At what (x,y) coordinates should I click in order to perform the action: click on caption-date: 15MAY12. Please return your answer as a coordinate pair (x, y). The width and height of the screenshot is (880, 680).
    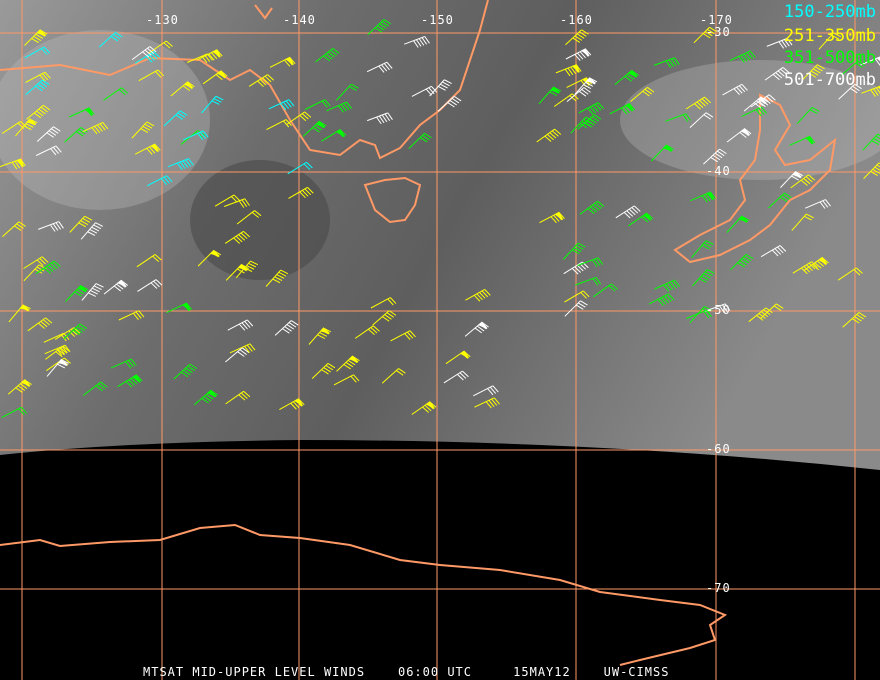
    Looking at the image, I should click on (542, 672).